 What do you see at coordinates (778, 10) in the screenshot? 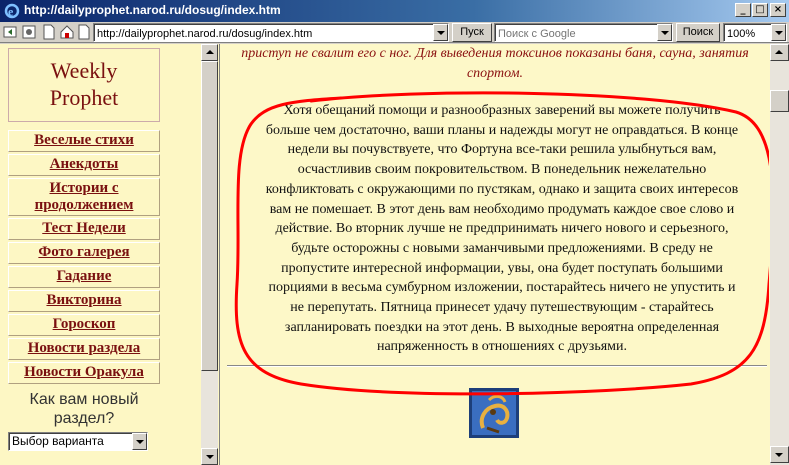
I see `close-button: ×` at bounding box center [778, 10].